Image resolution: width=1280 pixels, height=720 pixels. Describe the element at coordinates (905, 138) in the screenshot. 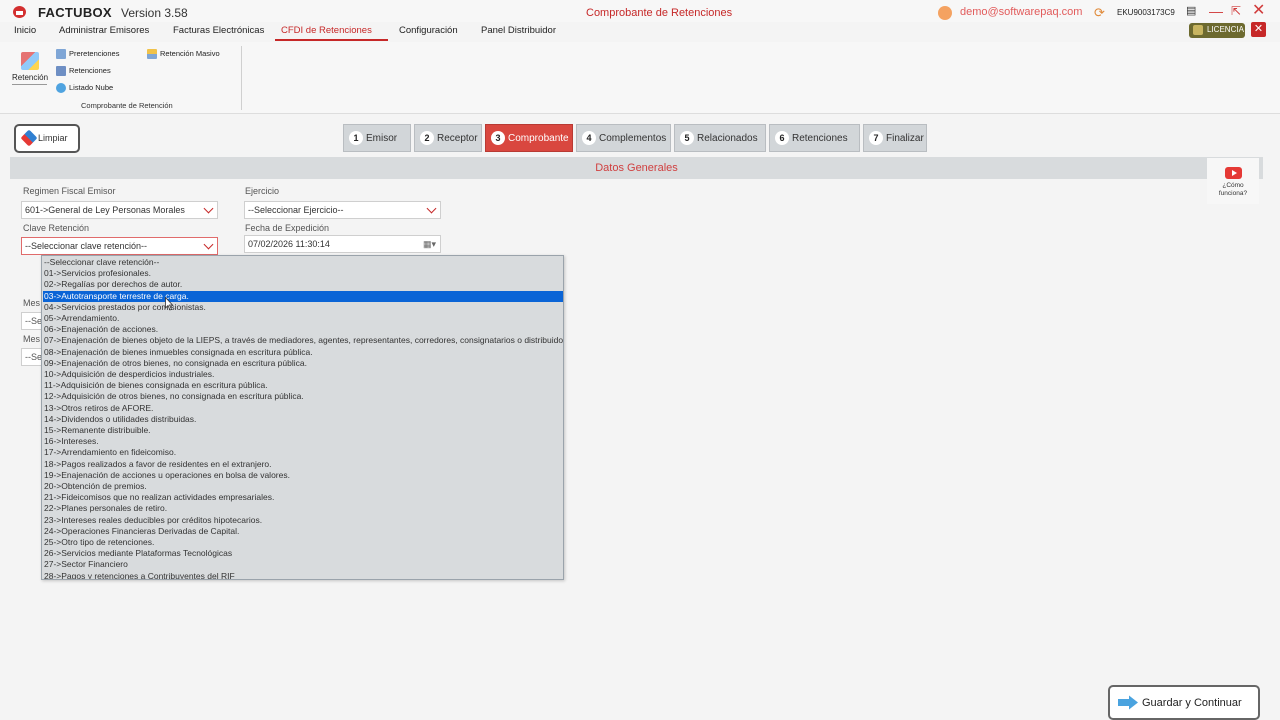

I see `step-label: Finalizar` at that location.